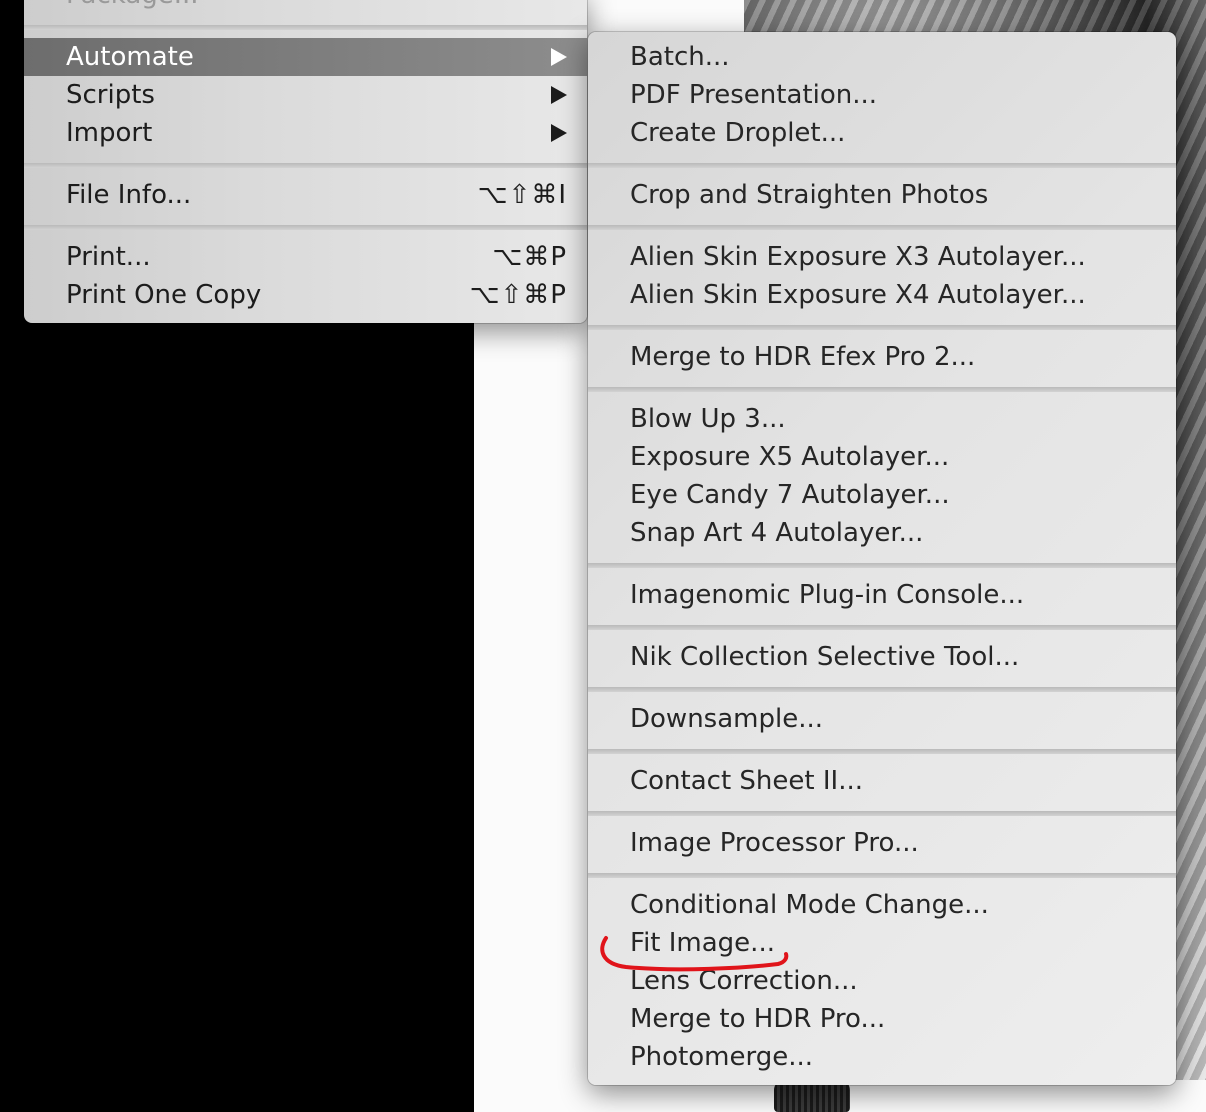  What do you see at coordinates (109, 133) in the screenshot?
I see `menu-item-label: Import` at bounding box center [109, 133].